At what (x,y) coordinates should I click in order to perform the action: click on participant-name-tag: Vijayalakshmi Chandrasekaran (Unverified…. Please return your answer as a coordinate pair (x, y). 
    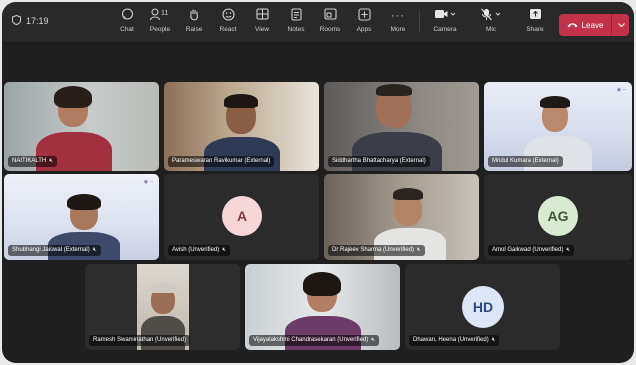
    Looking at the image, I should click on (314, 340).